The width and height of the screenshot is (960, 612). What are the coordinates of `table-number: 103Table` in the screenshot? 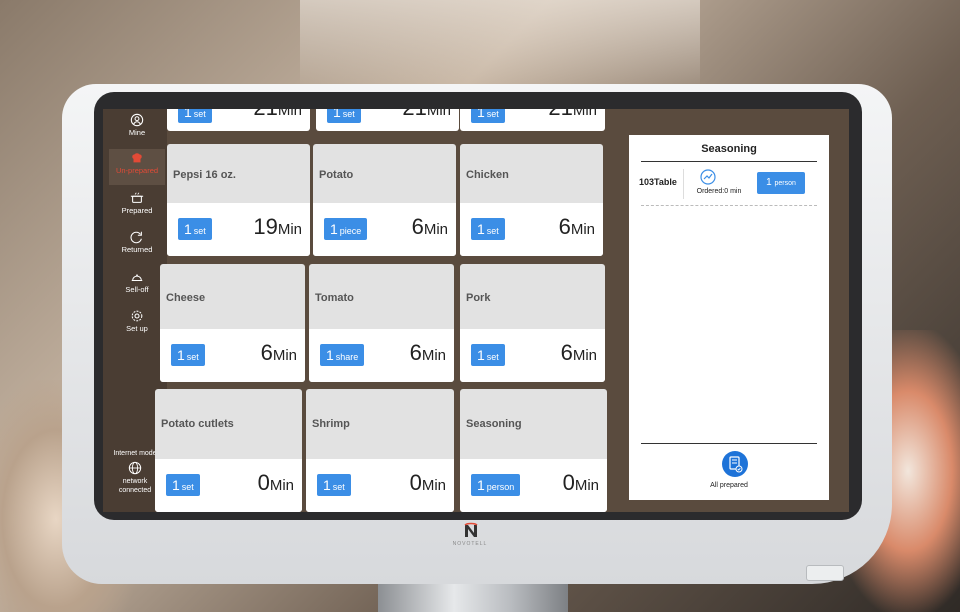 It's located at (658, 182).